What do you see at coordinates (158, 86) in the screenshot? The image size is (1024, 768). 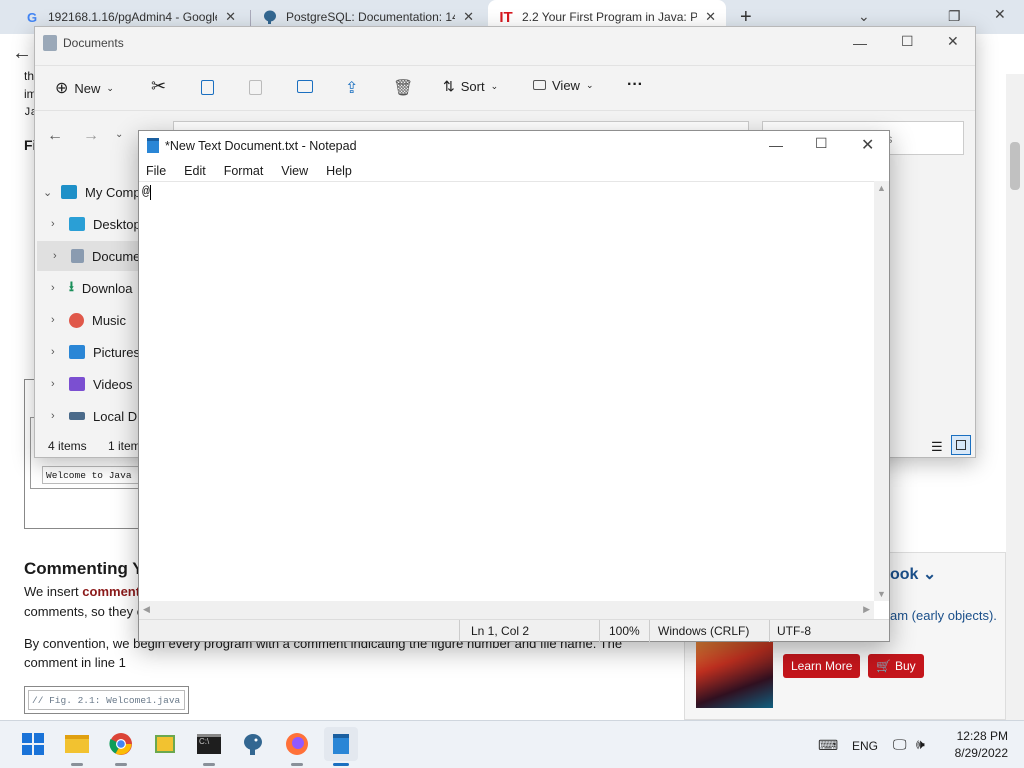 I see `cut-icon: ✂` at bounding box center [158, 86].